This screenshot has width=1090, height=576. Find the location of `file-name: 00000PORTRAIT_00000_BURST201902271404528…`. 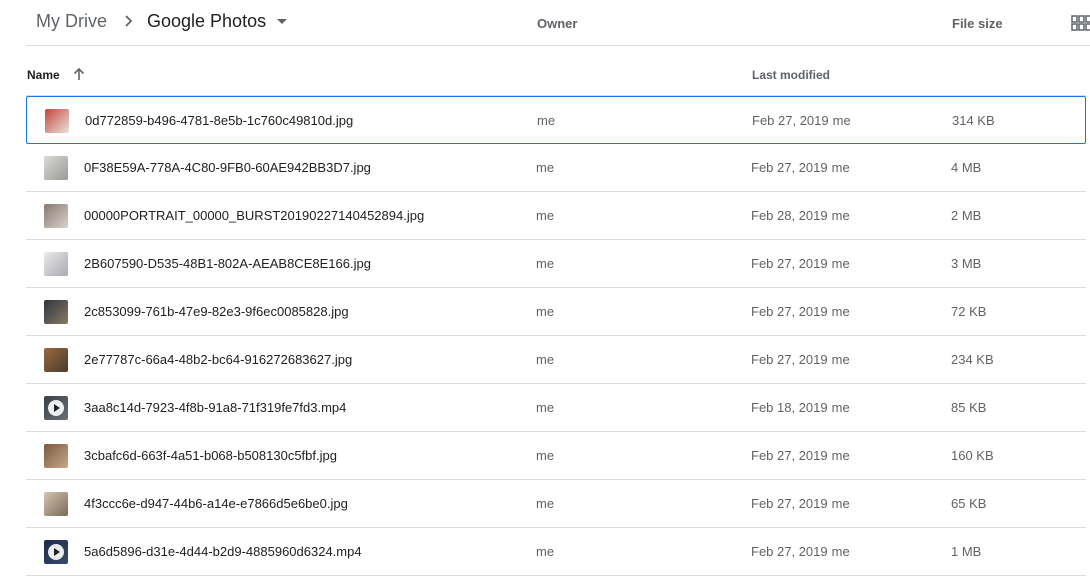

file-name: 00000PORTRAIT_00000_BURST201902271404528… is located at coordinates (254, 215).